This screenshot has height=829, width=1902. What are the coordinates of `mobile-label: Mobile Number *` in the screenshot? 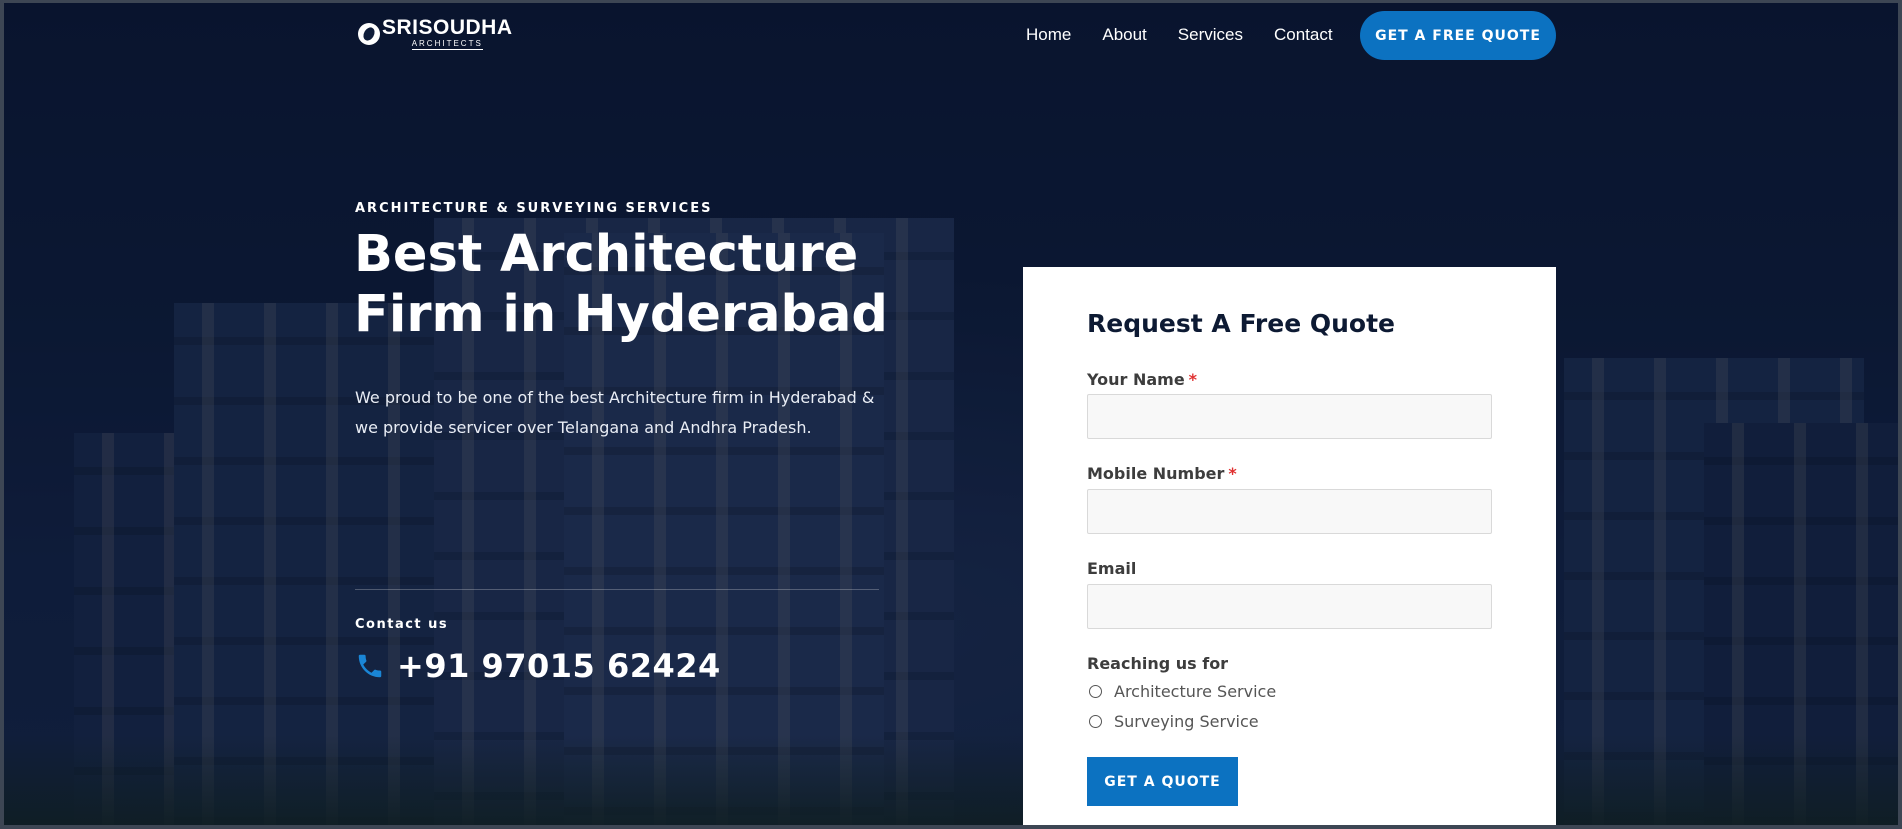 It's located at (1162, 473).